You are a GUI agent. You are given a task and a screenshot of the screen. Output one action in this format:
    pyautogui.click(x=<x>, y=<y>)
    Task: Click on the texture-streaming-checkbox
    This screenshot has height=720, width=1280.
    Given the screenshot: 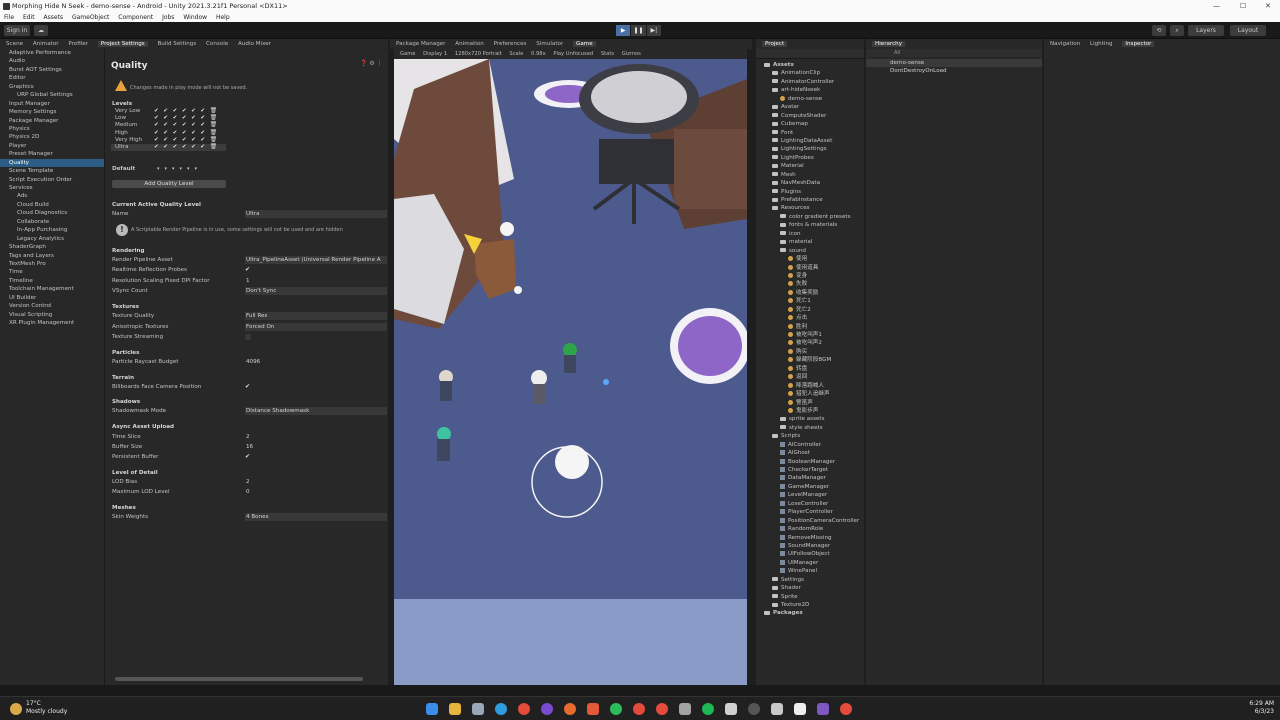 What is the action you would take?
    pyautogui.click(x=248, y=337)
    